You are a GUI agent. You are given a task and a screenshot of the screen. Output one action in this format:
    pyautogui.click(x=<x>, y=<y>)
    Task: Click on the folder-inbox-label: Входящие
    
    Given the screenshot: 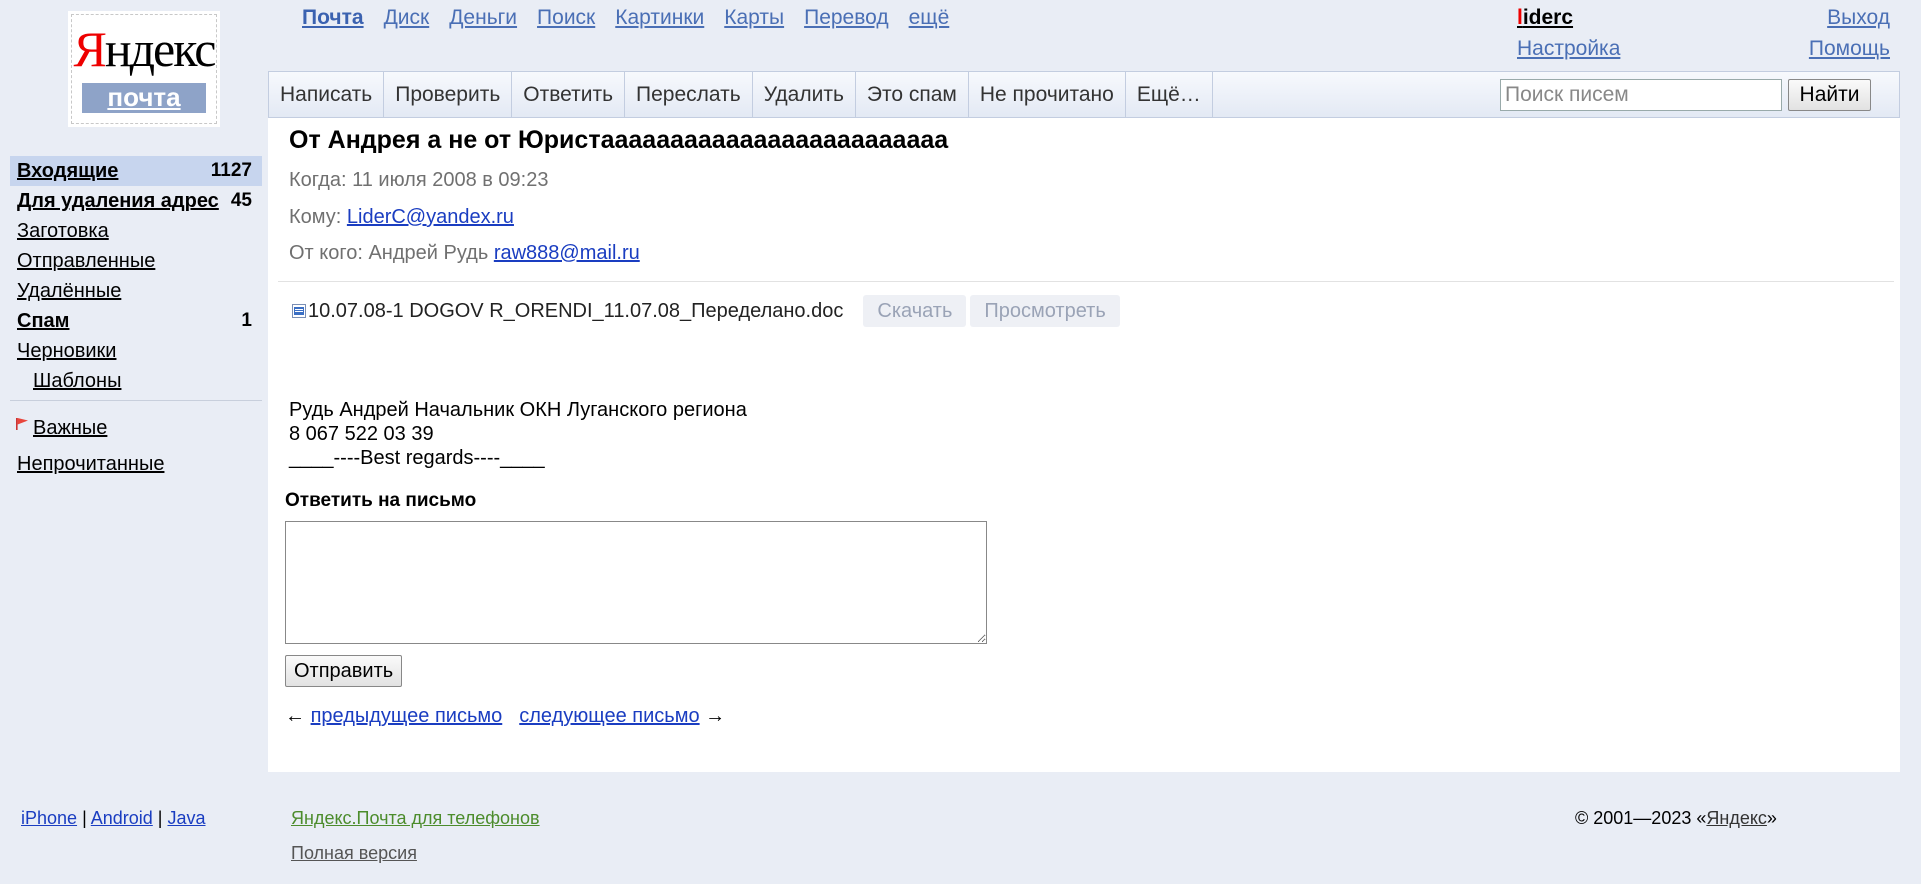 What is the action you would take?
    pyautogui.click(x=67, y=171)
    